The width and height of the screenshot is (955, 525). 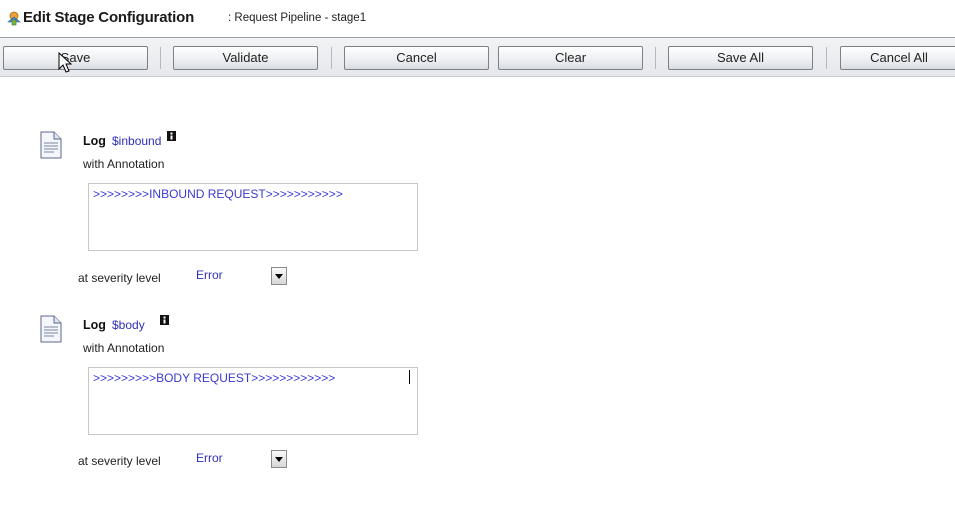 I want to click on clear-button: Clear, so click(x=570, y=58).